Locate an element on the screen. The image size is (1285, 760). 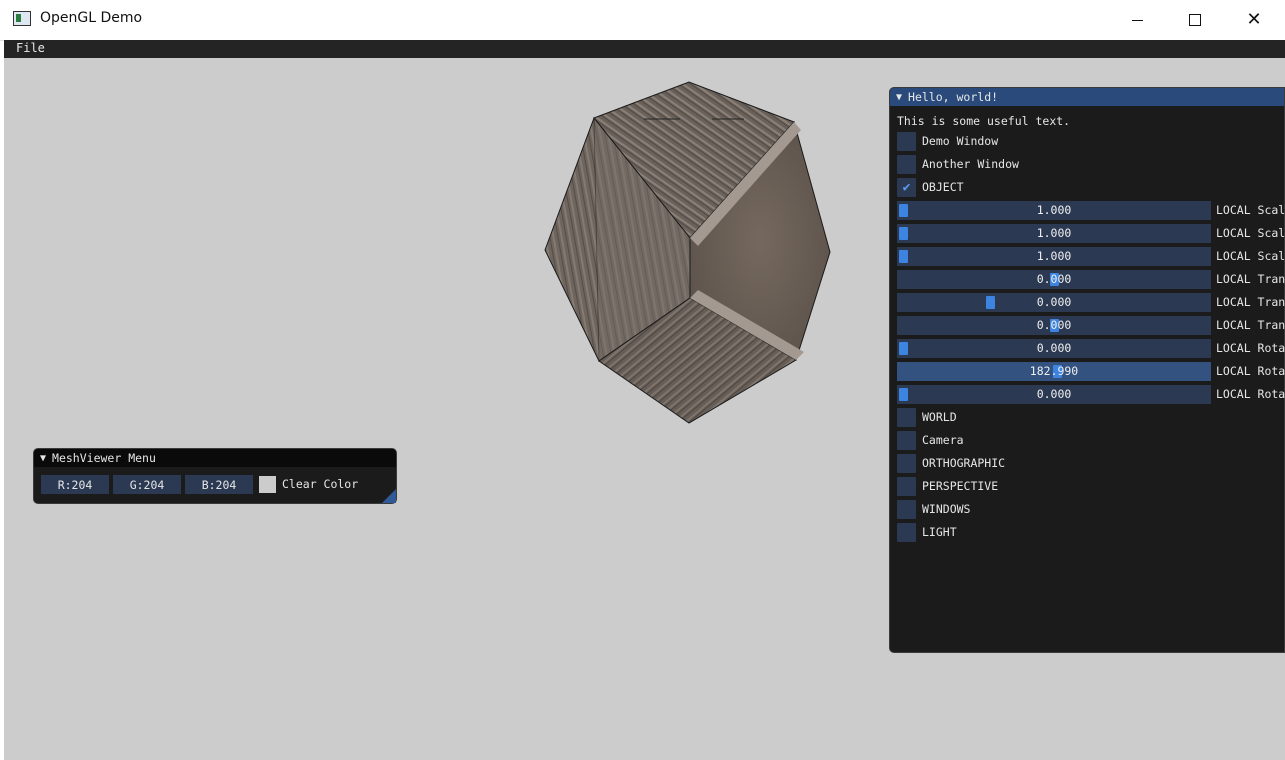
menu-file: File is located at coordinates (30, 48).